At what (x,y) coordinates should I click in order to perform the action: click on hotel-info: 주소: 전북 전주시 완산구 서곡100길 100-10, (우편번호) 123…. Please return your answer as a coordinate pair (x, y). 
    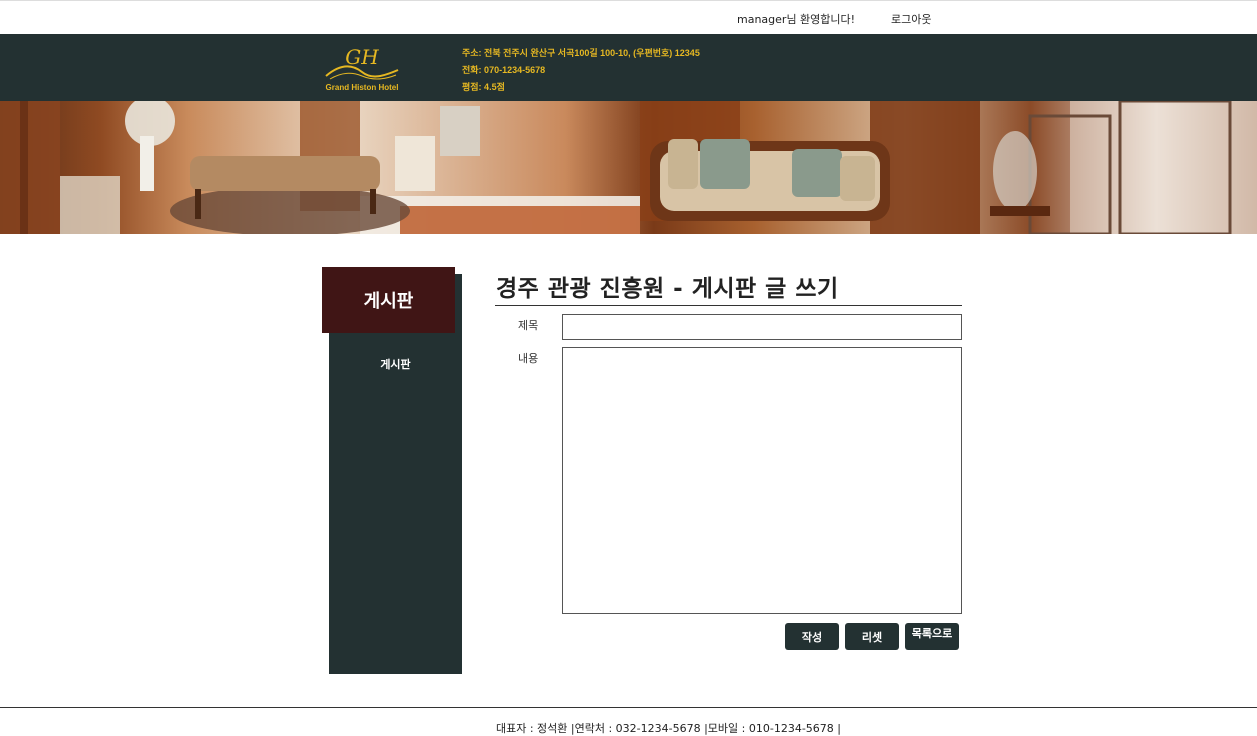
    Looking at the image, I should click on (581, 70).